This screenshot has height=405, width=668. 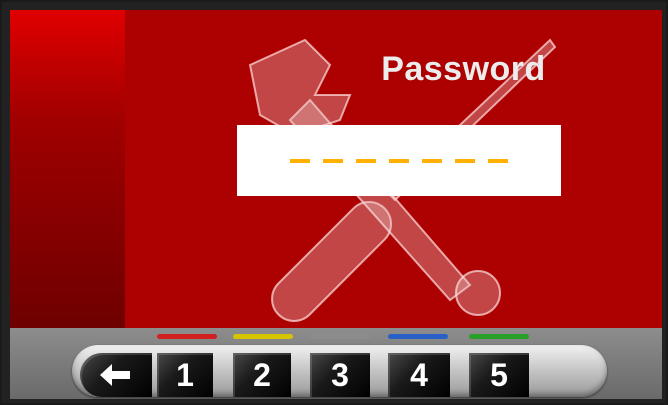 What do you see at coordinates (463, 69) in the screenshot?
I see `page-title: Password` at bounding box center [463, 69].